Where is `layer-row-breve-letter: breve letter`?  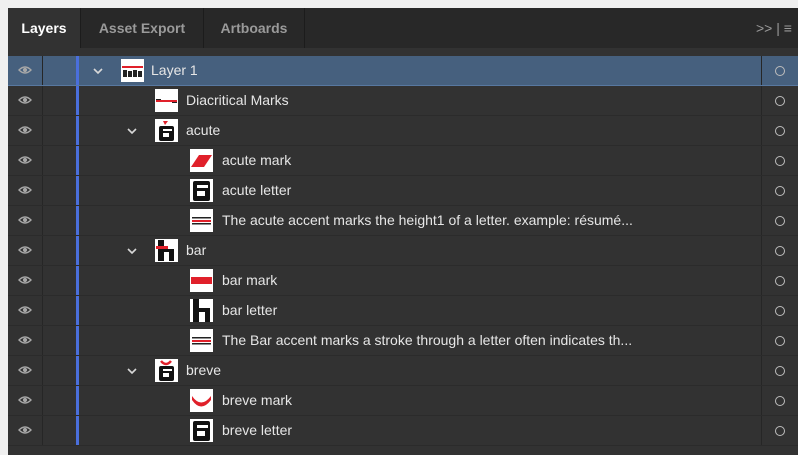 layer-row-breve-letter: breve letter is located at coordinates (403, 431).